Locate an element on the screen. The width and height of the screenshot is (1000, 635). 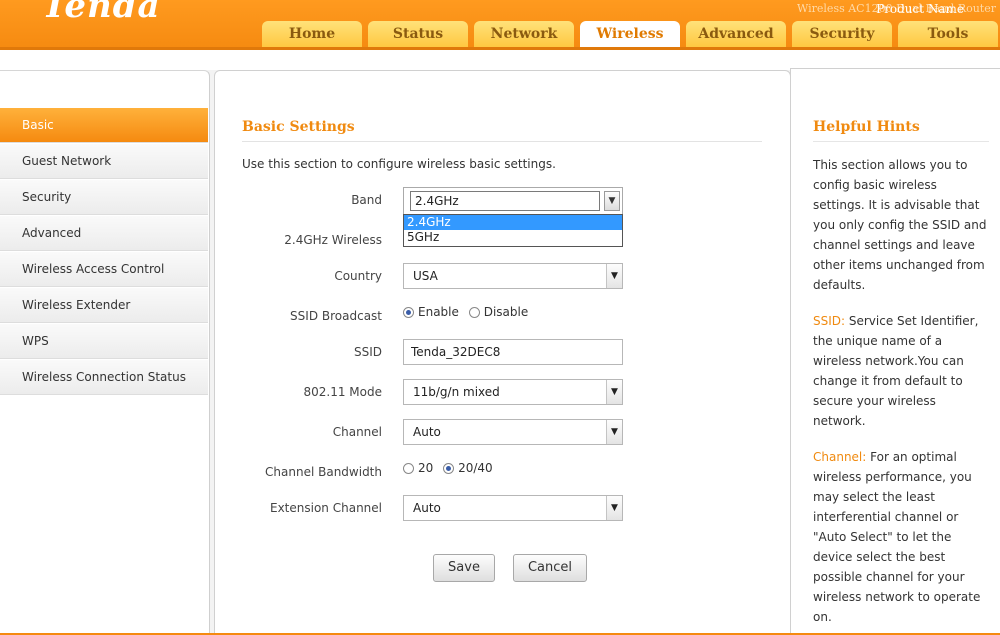
tab-security: Security is located at coordinates (842, 35).